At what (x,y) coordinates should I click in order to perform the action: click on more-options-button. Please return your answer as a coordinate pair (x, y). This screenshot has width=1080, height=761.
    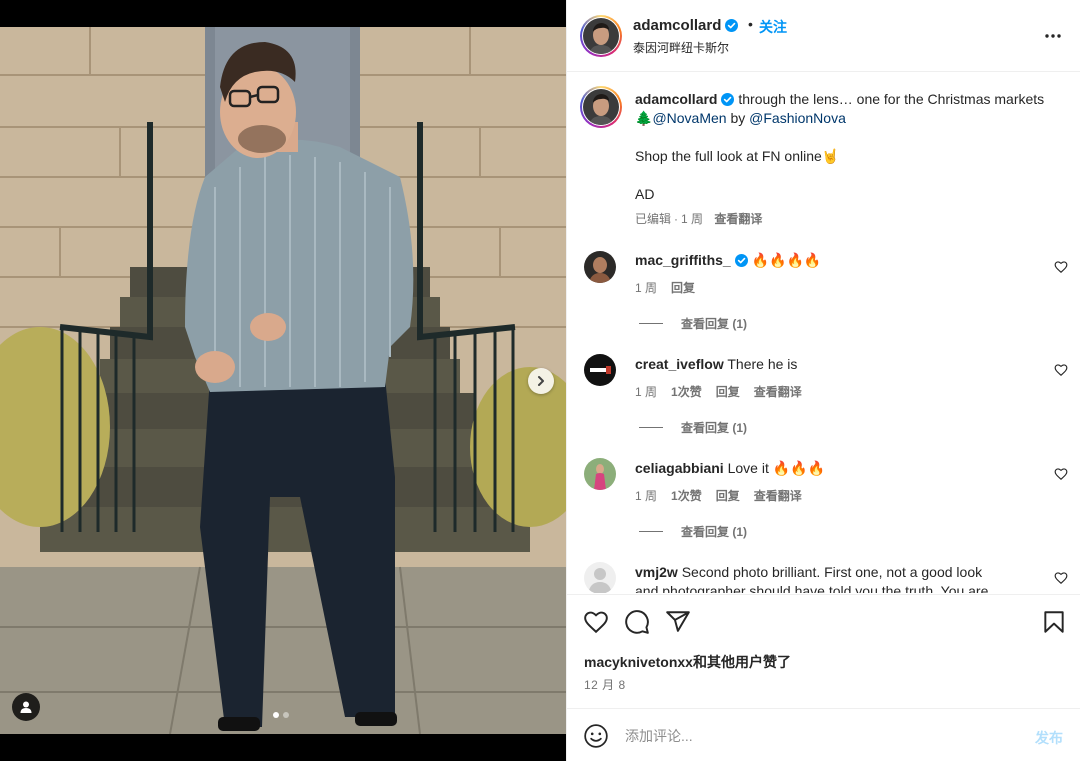
    Looking at the image, I should click on (1053, 36).